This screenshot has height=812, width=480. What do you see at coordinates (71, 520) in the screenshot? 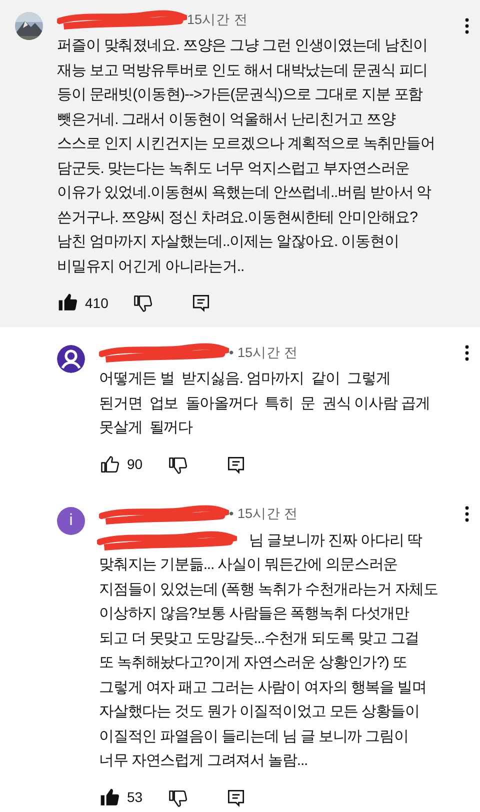
I see `avatar: i` at bounding box center [71, 520].